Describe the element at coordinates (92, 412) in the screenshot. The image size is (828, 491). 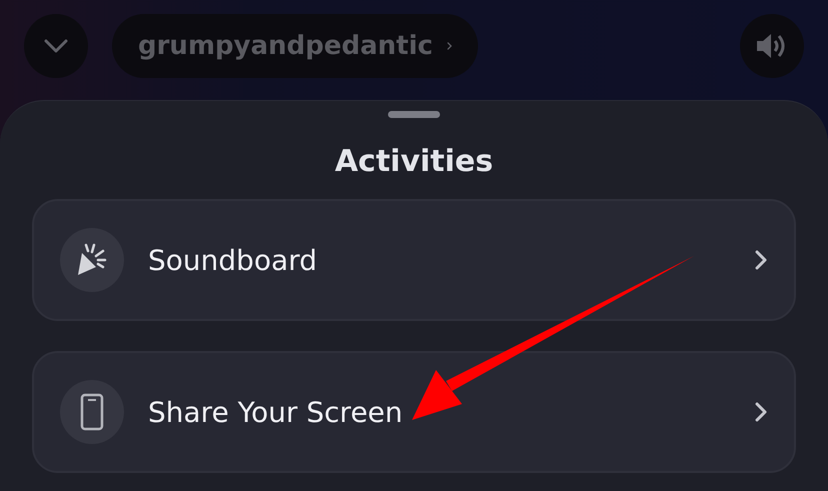
I see `phone-icon` at that location.